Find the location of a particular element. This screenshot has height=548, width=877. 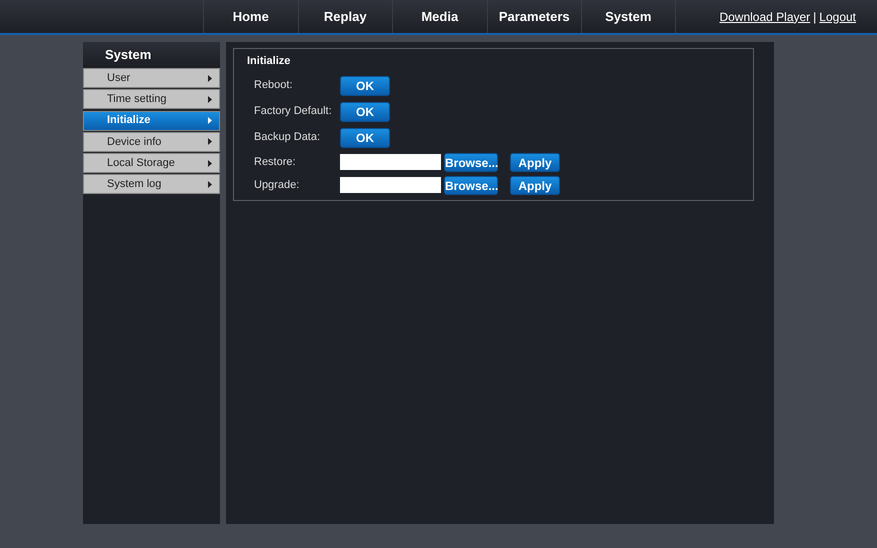

field-label: Restore: is located at coordinates (275, 162).